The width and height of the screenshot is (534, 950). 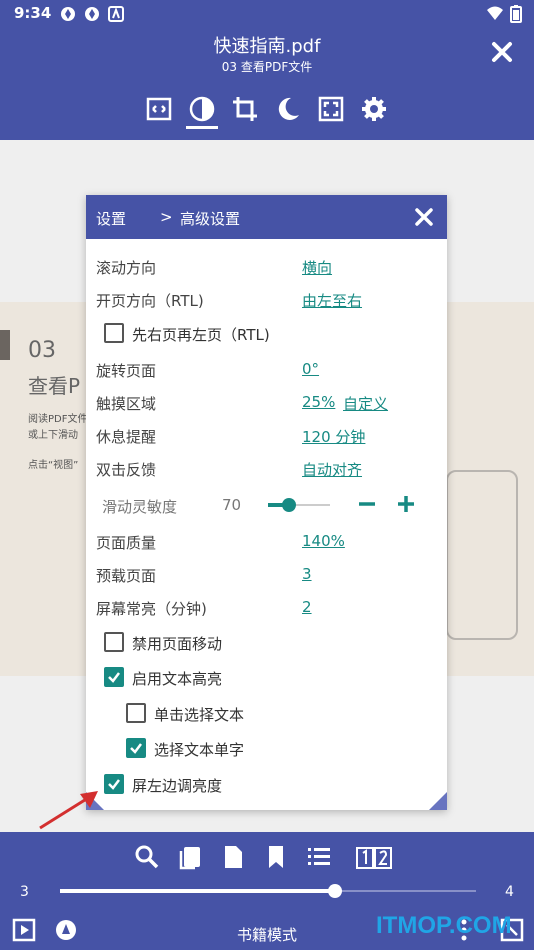 I want to click on page-text-line: 阅读PDF文件, so click(x=58, y=419).